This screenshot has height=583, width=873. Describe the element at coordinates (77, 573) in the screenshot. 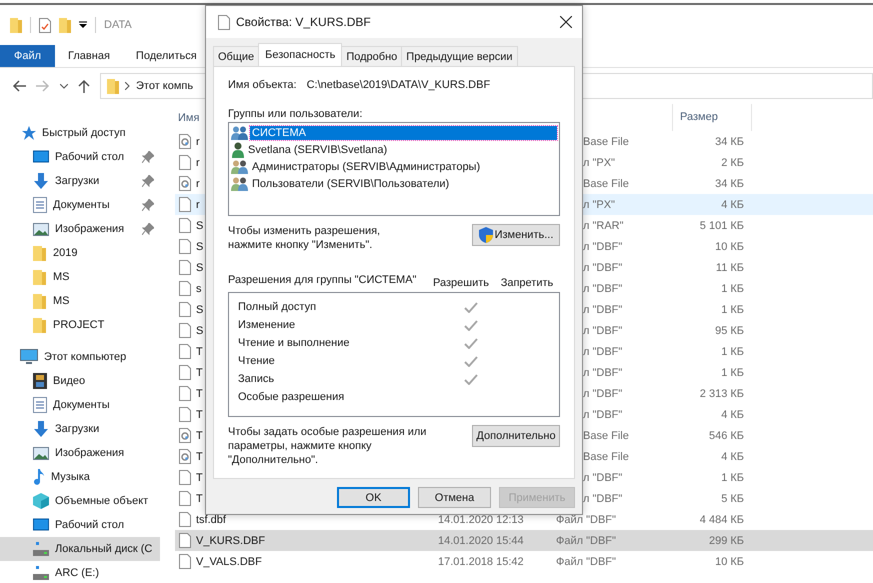

I see `item-label: ARC (E:)` at that location.